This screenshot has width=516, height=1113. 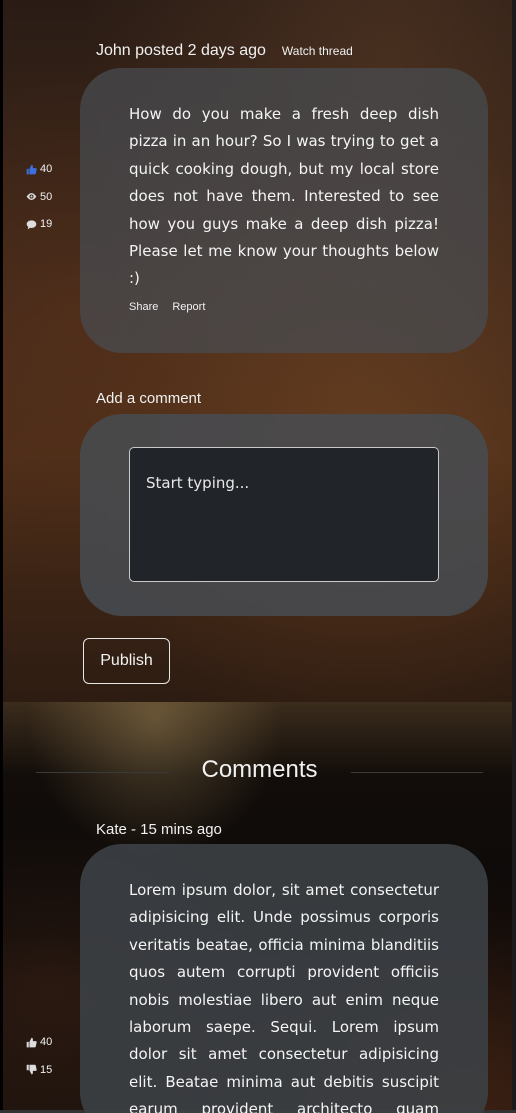 What do you see at coordinates (39, 1062) in the screenshot?
I see `comment-stats: 40 15` at bounding box center [39, 1062].